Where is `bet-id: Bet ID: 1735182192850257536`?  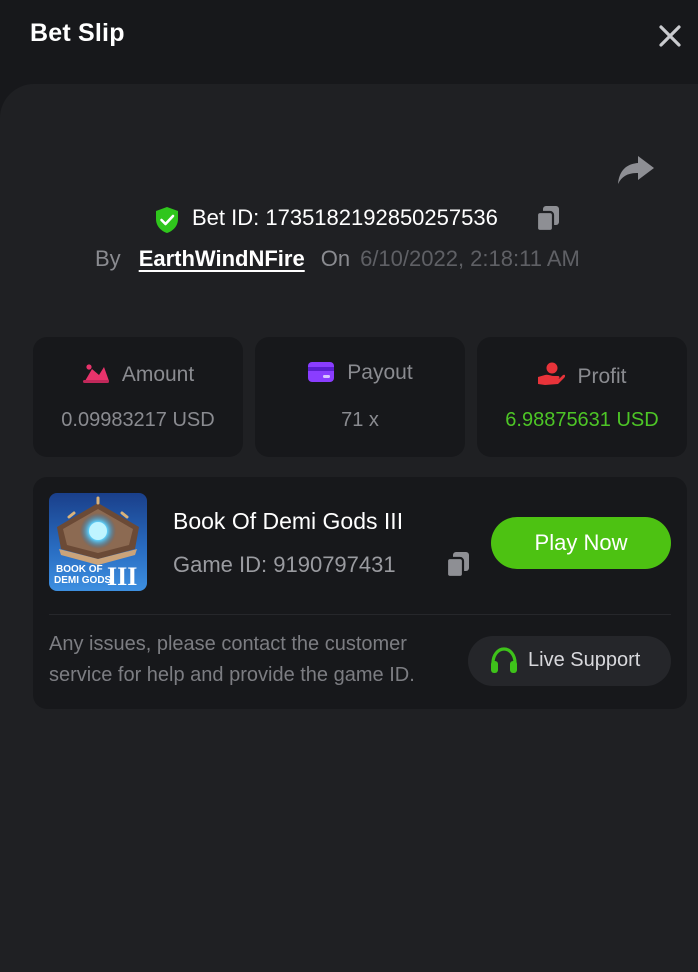
bet-id: Bet ID: 1735182192850257536 is located at coordinates (345, 217).